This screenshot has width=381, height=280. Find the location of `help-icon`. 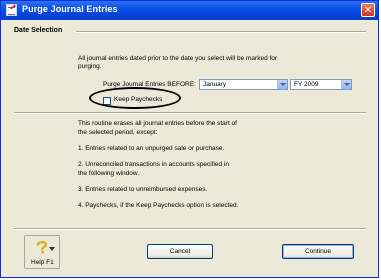

help-icon is located at coordinates (42, 247).